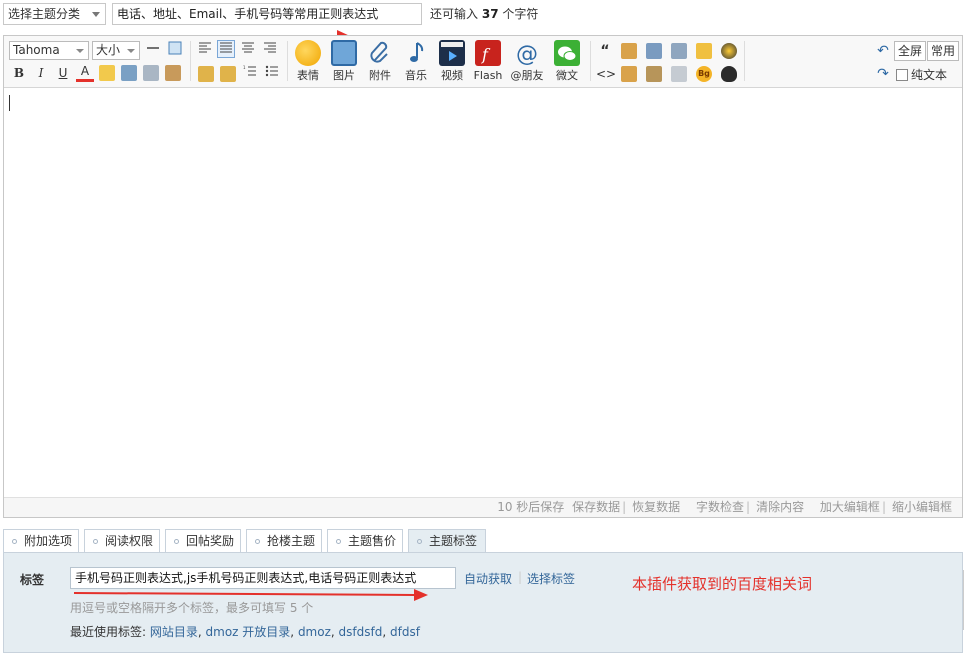 The width and height of the screenshot is (967, 658). What do you see at coordinates (965, 600) in the screenshot?
I see `scroll-edge` at bounding box center [965, 600].